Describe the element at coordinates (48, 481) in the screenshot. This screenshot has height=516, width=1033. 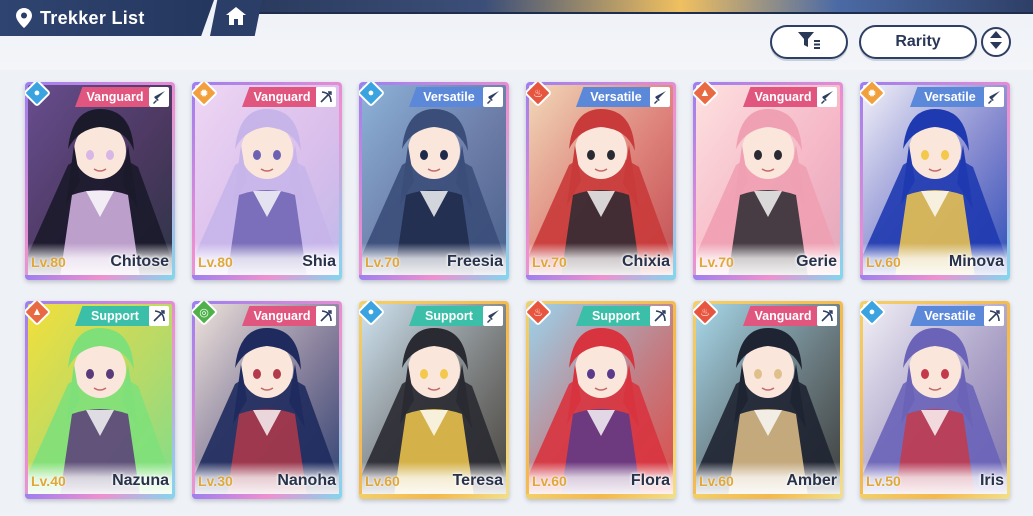
I see `trekker-level: Lv.40` at that location.